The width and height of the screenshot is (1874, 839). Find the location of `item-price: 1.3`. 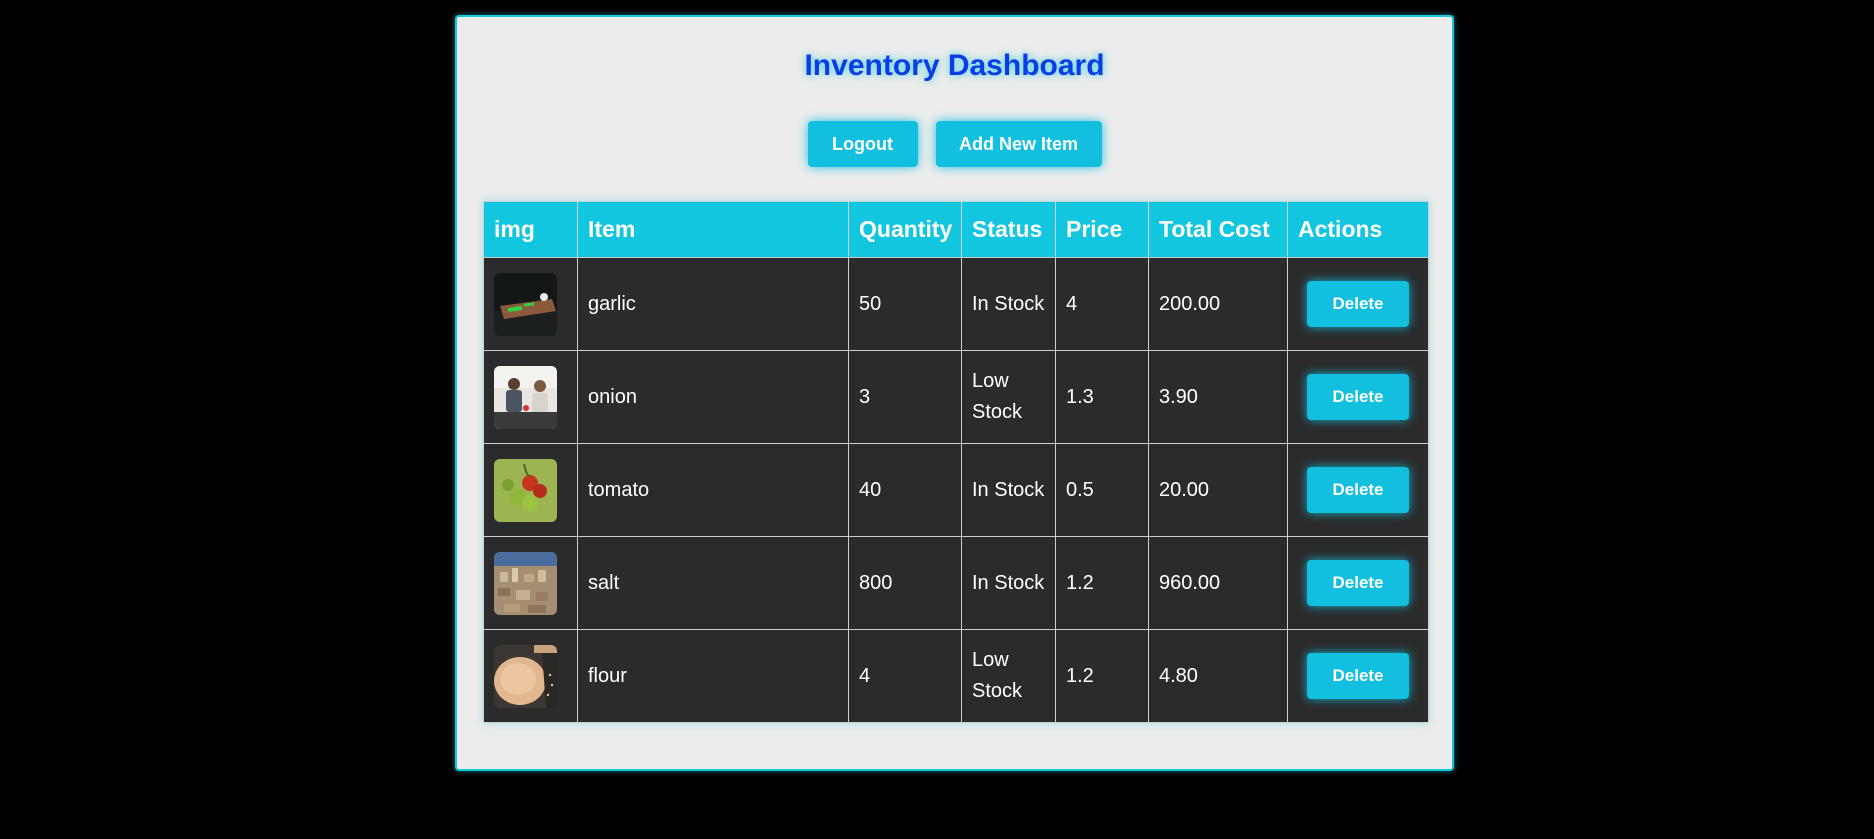

item-price: 1.3 is located at coordinates (1102, 397).